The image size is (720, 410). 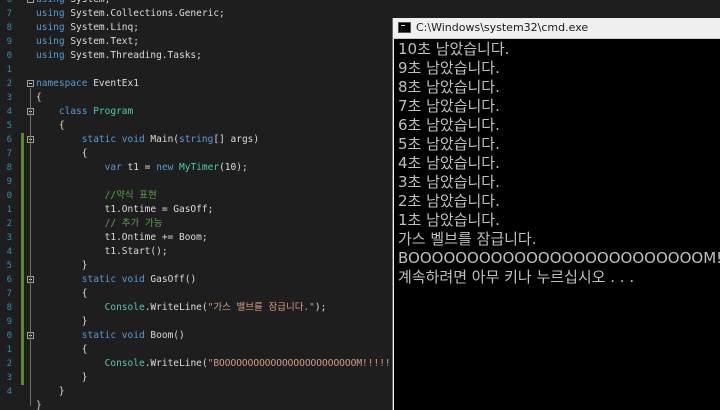 What do you see at coordinates (119, 55) in the screenshot?
I see `code-line: using System.Threading.Tasks;` at bounding box center [119, 55].